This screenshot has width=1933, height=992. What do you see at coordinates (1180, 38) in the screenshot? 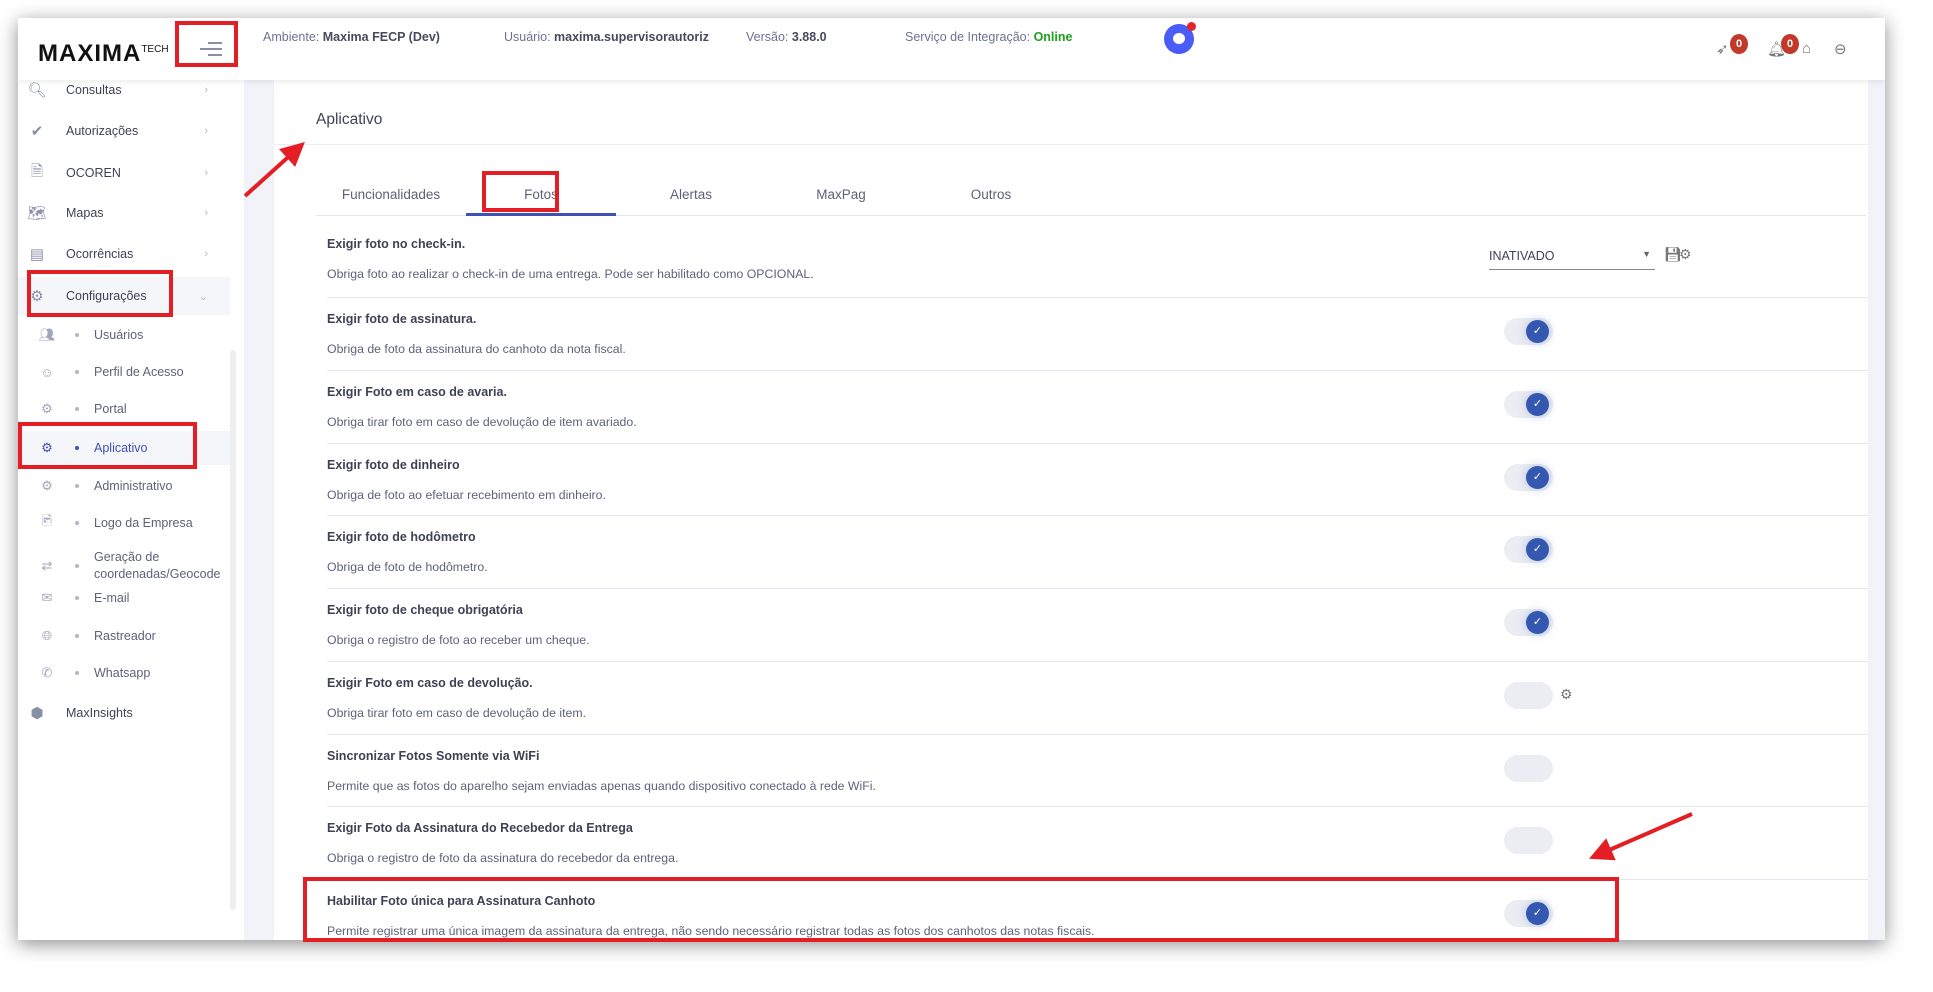
I see `chat-icon` at bounding box center [1180, 38].